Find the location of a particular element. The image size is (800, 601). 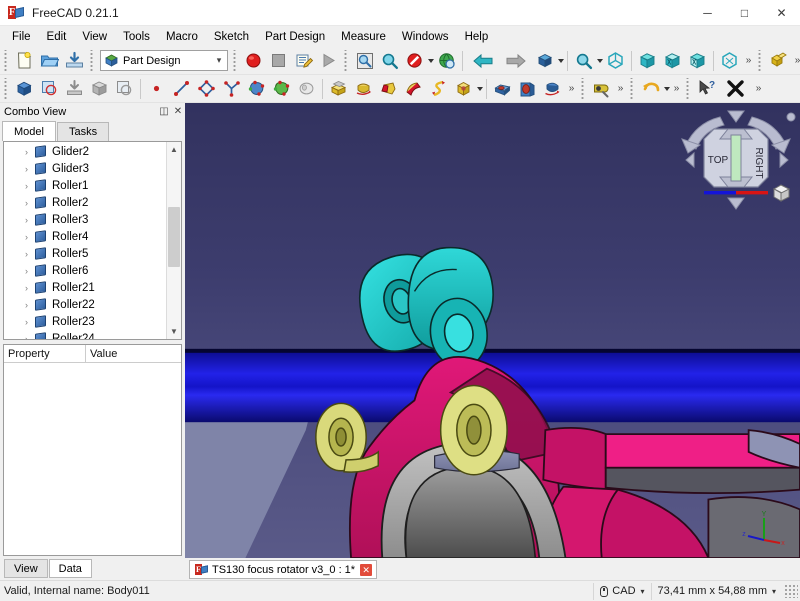

create-body-icon is located at coordinates (24, 89).